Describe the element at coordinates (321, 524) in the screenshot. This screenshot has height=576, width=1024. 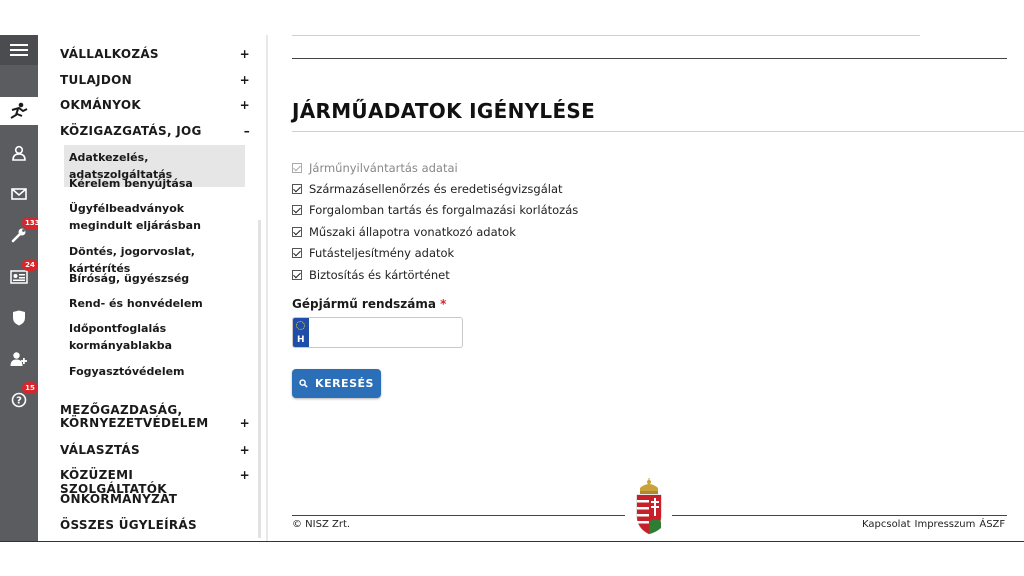
I see `footer-copyright: © NISZ Zrt.` at that location.